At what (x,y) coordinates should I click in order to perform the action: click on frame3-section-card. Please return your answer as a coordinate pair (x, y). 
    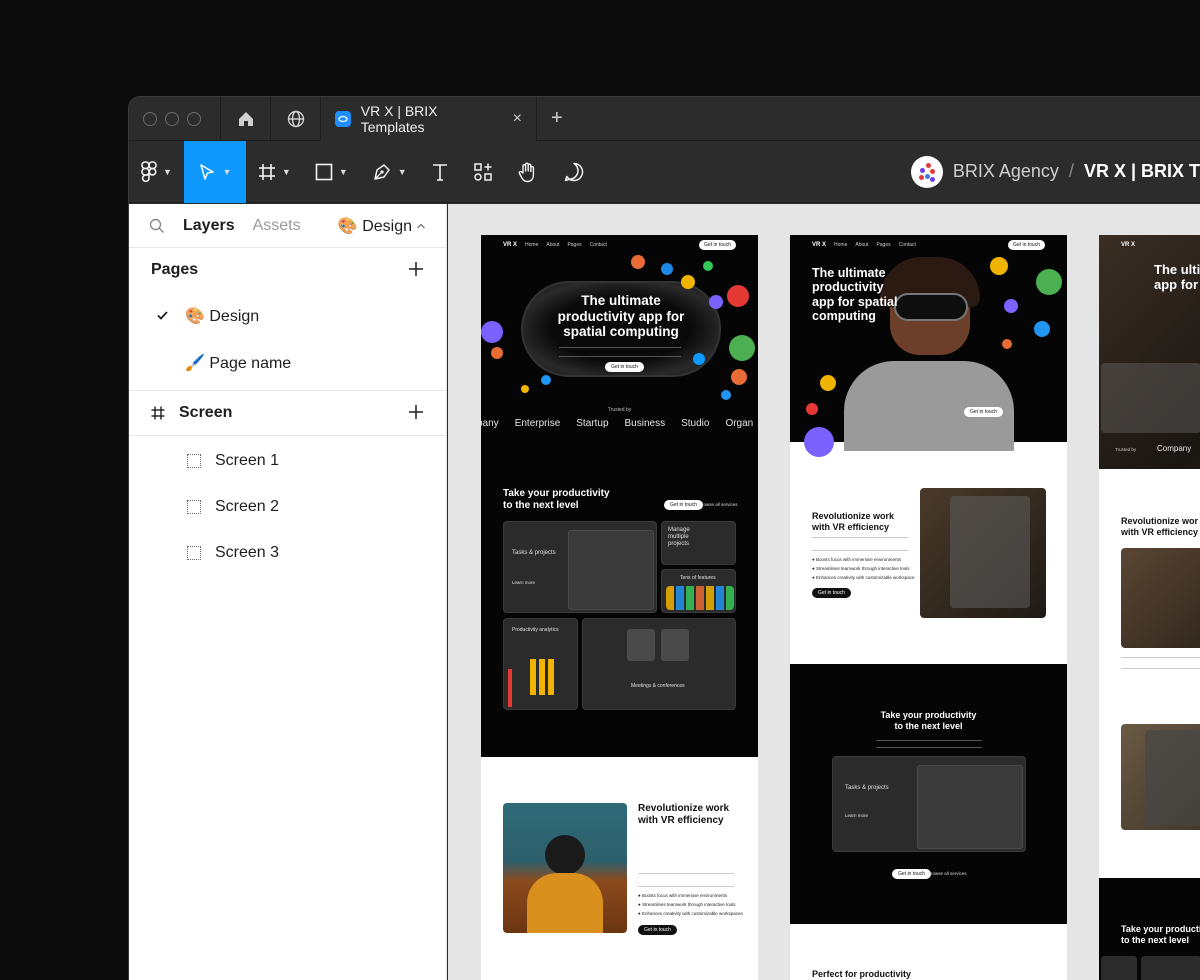
    Looking at the image, I should click on (1119, 968).